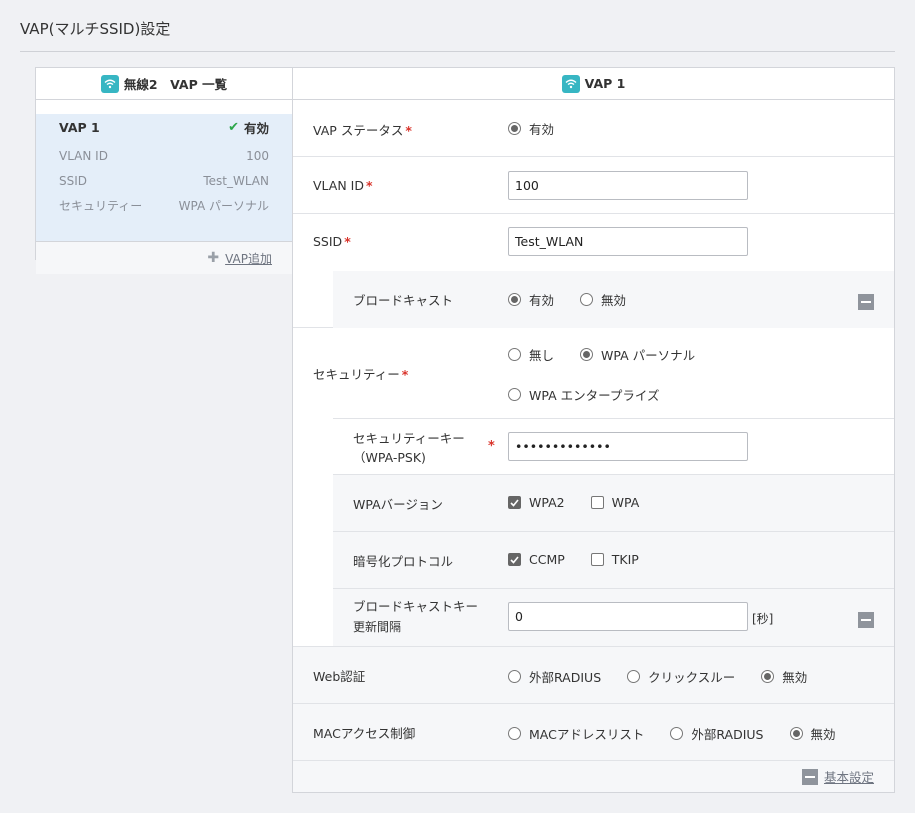 This screenshot has width=915, height=813. I want to click on vap-settings-header: VAP 1, so click(593, 84).